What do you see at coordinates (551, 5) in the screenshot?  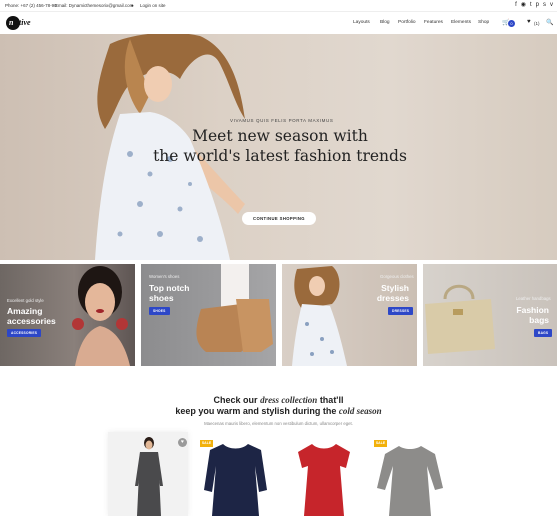 I see `vine-icon: v` at bounding box center [551, 5].